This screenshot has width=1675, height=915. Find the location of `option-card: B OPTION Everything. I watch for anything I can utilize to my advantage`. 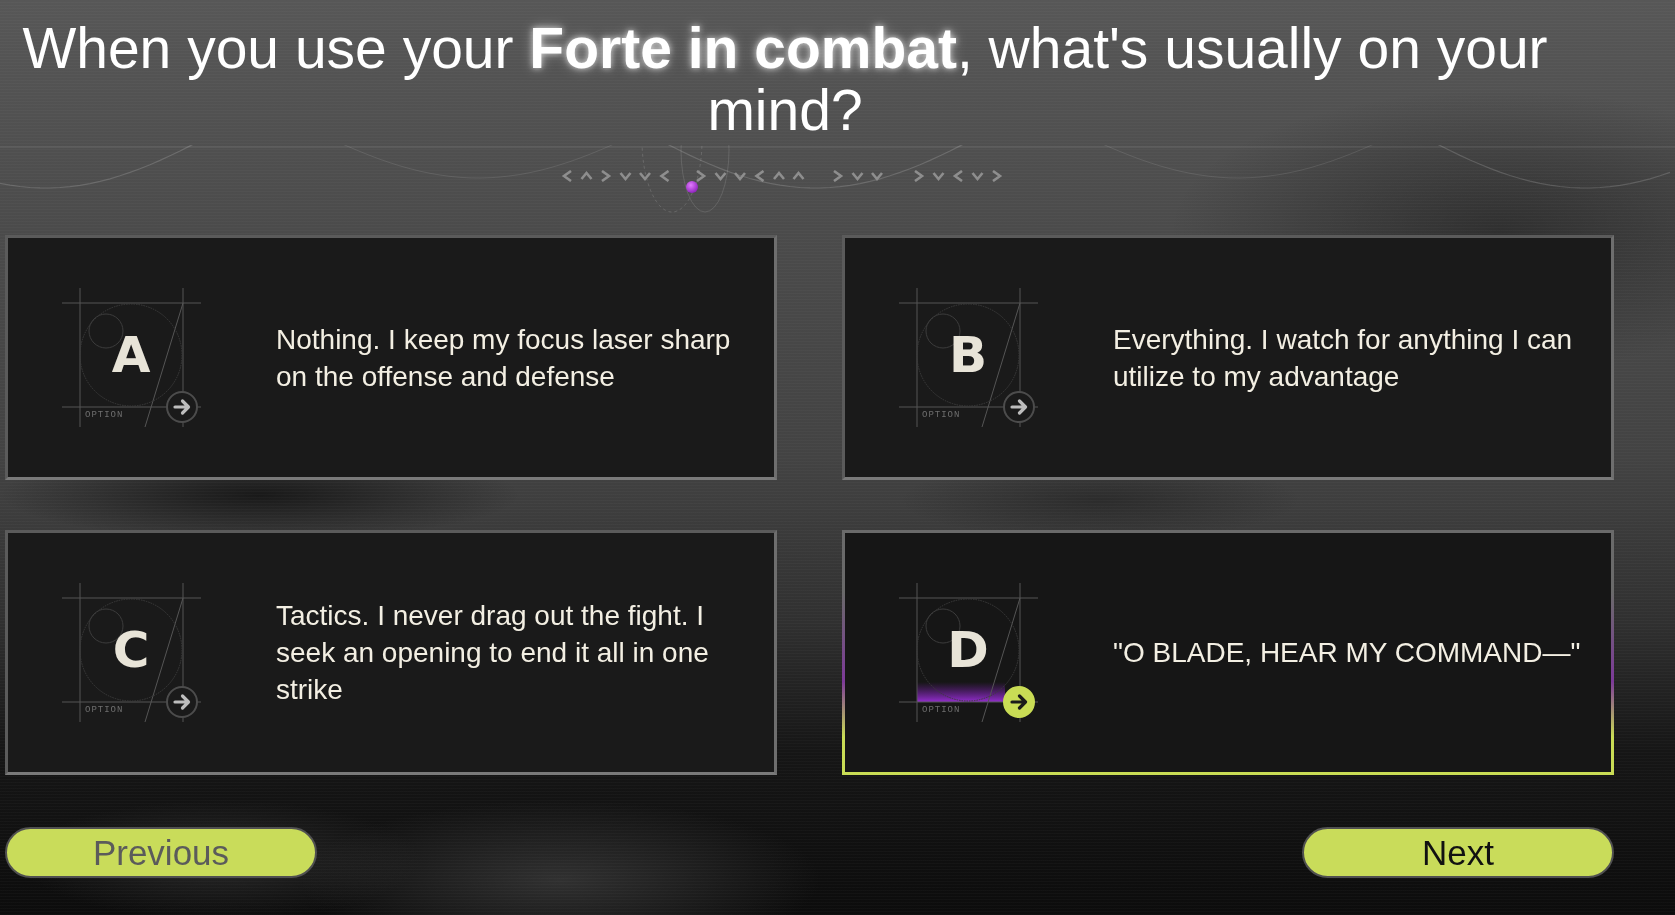

option-card: B OPTION Everything. I watch for anything I can utilize to my advantage is located at coordinates (1228, 357).